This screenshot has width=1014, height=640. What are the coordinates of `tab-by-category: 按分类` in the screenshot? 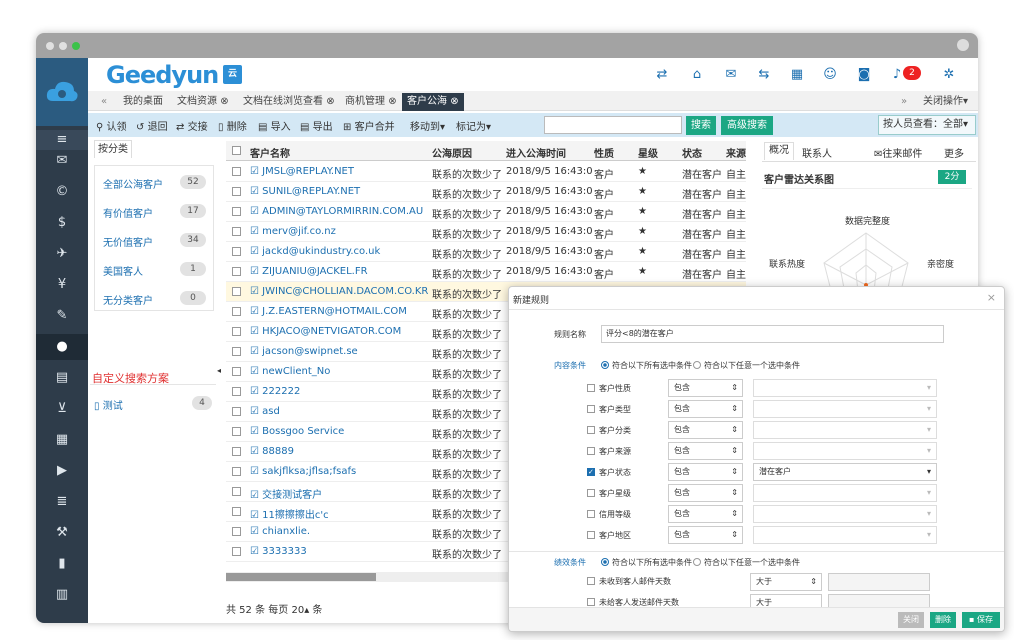 It's located at (113, 149).